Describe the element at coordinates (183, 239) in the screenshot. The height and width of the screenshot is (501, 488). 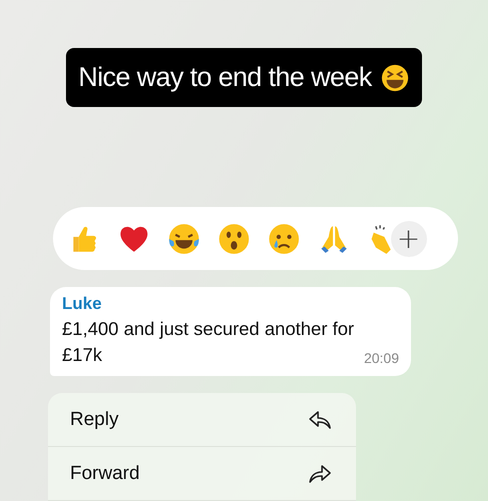
I see `laughing-face-icon` at that location.